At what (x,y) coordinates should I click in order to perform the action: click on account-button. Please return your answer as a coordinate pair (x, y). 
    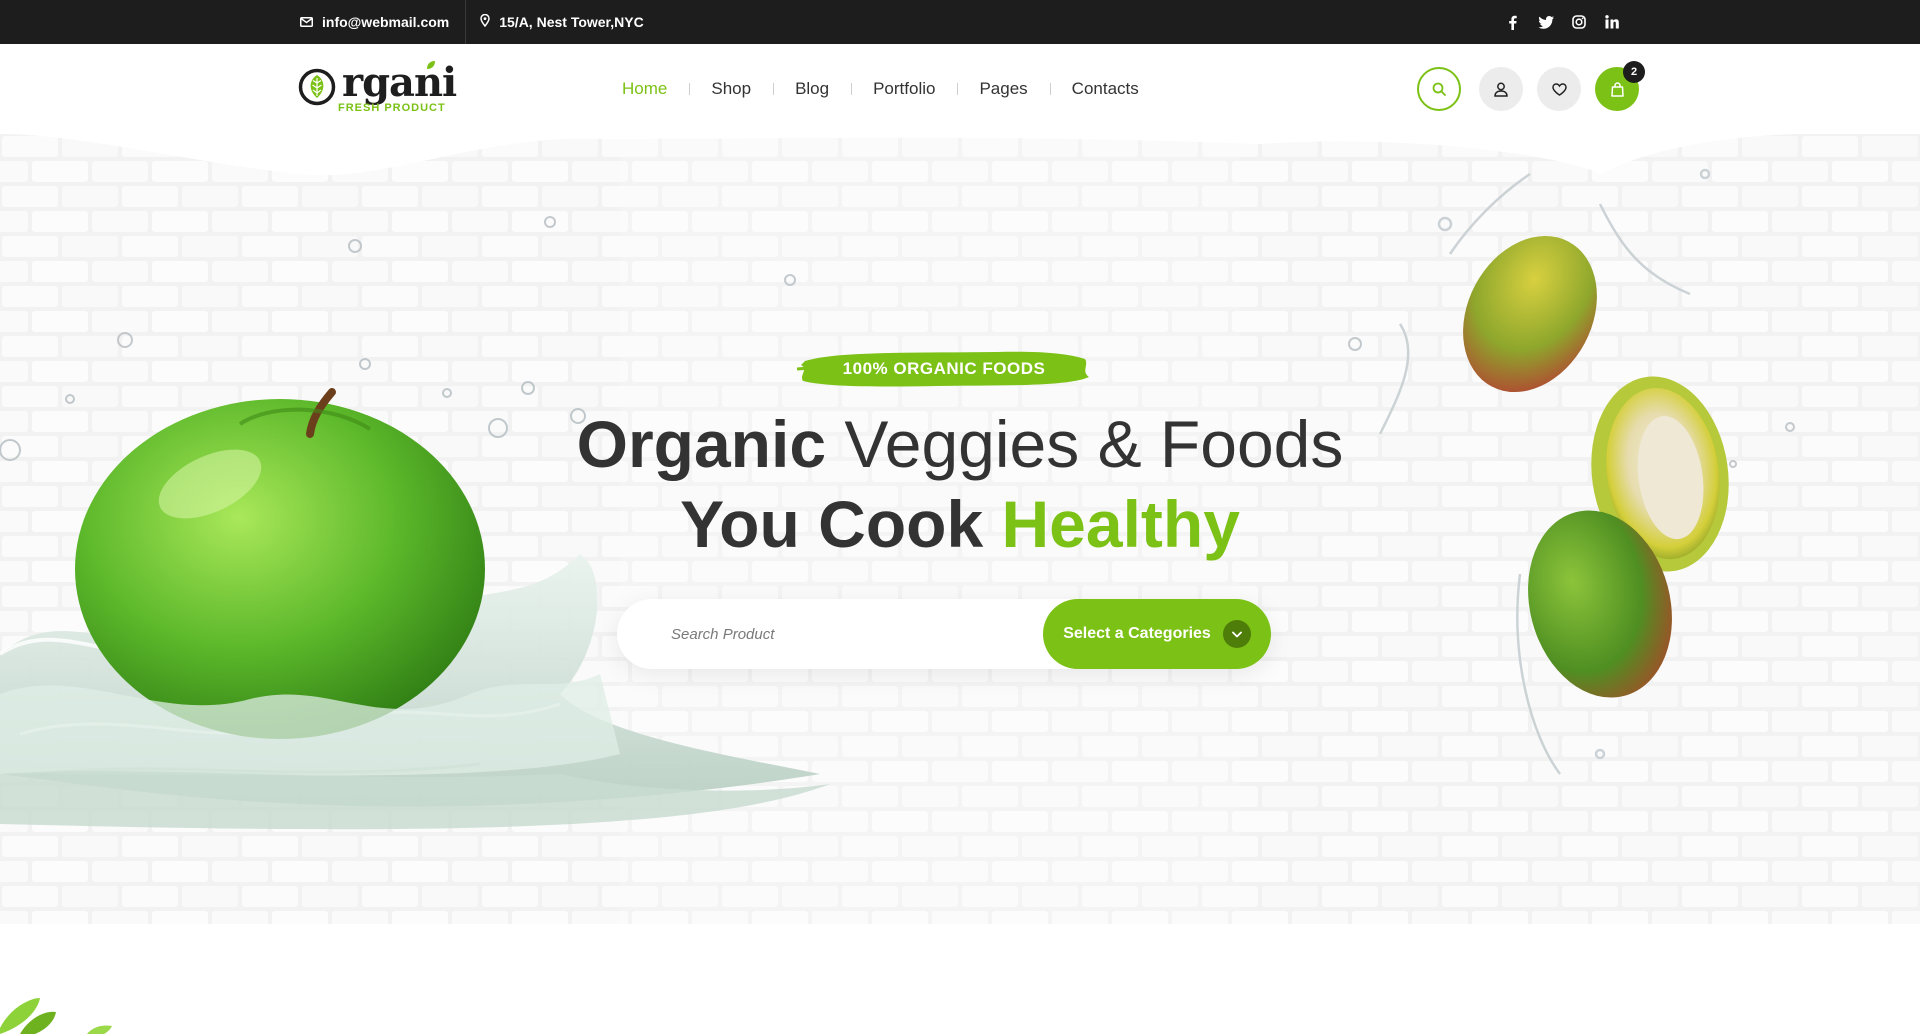
    Looking at the image, I should click on (1501, 89).